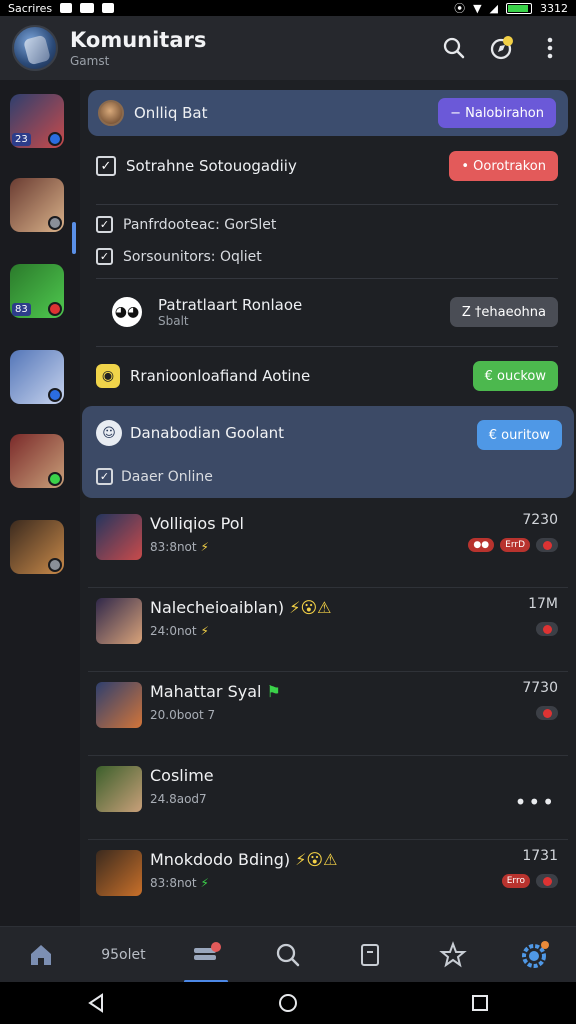 The width and height of the screenshot is (576, 1024). Describe the element at coordinates (327, 312) in the screenshot. I see `person-row: ◕◕ Patratlaart Ronlaoe Sbalt Z †ehaeohna` at that location.